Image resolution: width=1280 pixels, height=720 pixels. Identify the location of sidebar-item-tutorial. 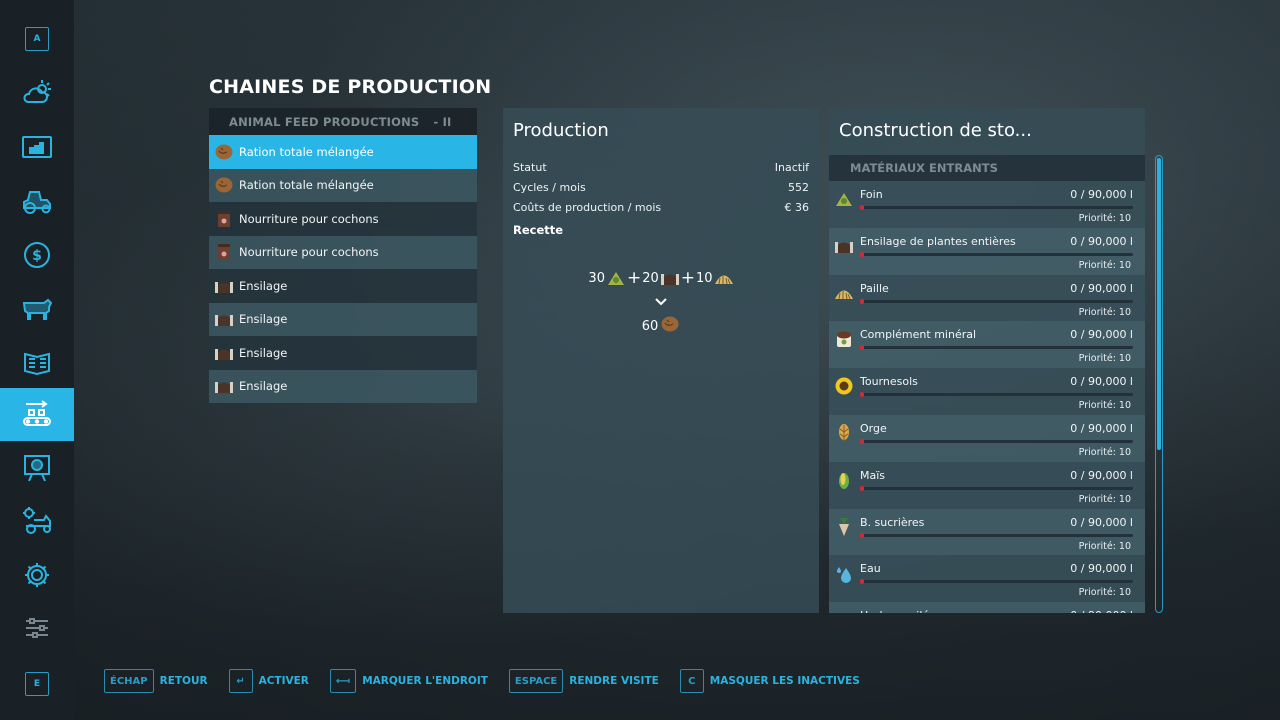
(37, 467).